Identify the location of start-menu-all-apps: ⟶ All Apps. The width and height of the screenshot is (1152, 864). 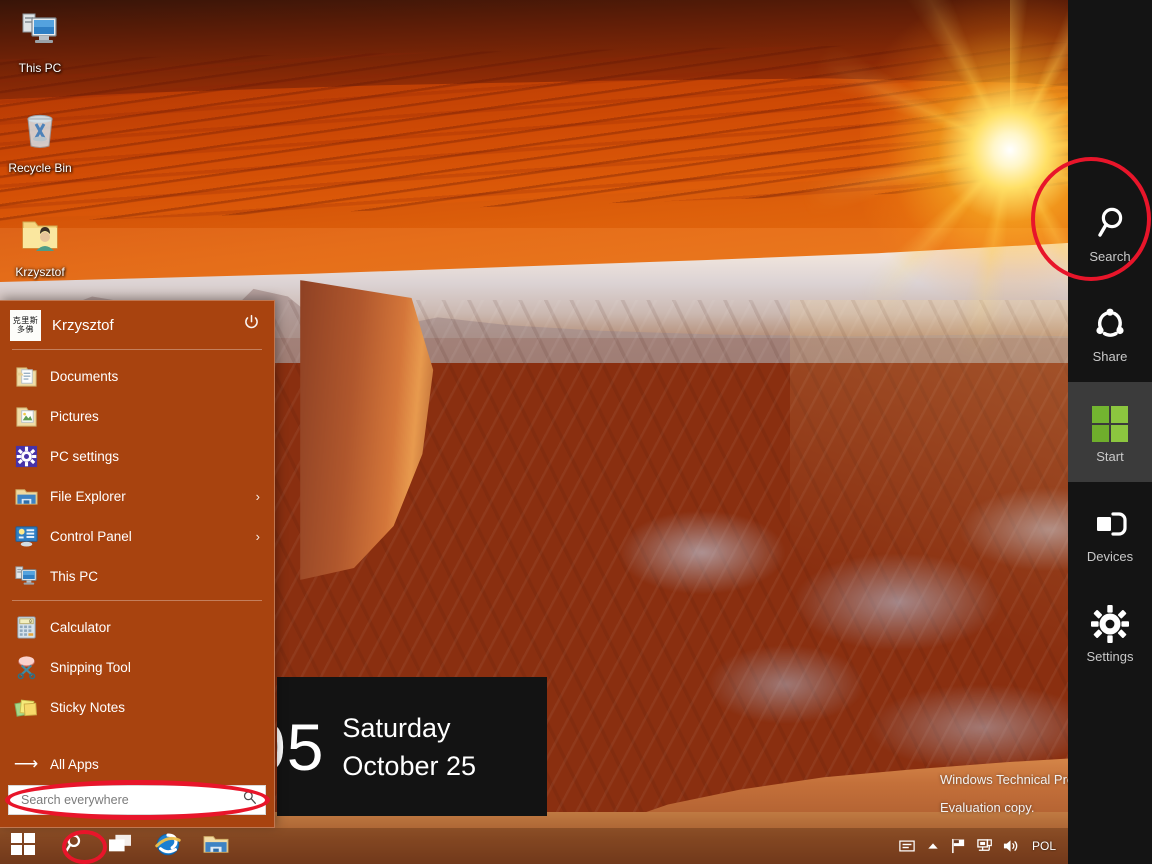
(137, 764).